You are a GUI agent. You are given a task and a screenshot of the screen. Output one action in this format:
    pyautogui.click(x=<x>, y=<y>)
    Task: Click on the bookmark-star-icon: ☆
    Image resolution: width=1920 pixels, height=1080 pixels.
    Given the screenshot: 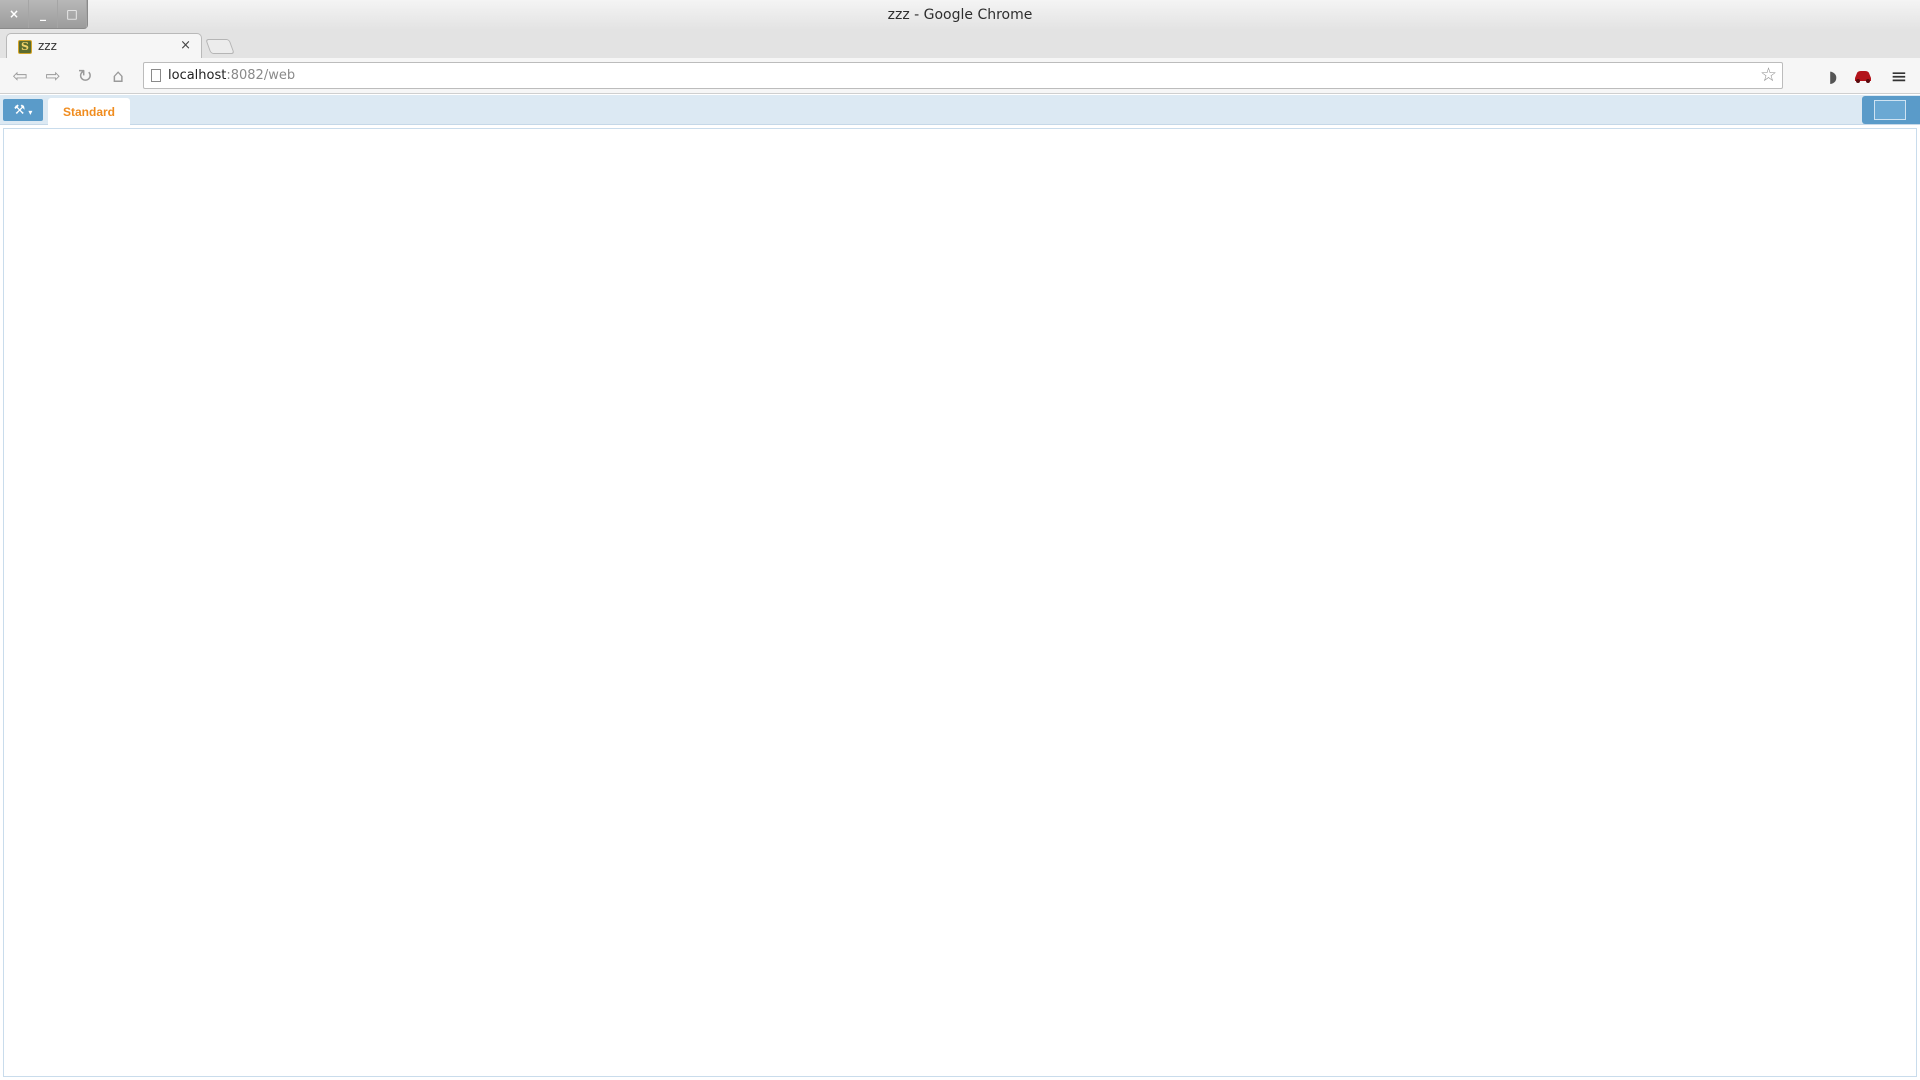 What is the action you would take?
    pyautogui.click(x=1768, y=75)
    